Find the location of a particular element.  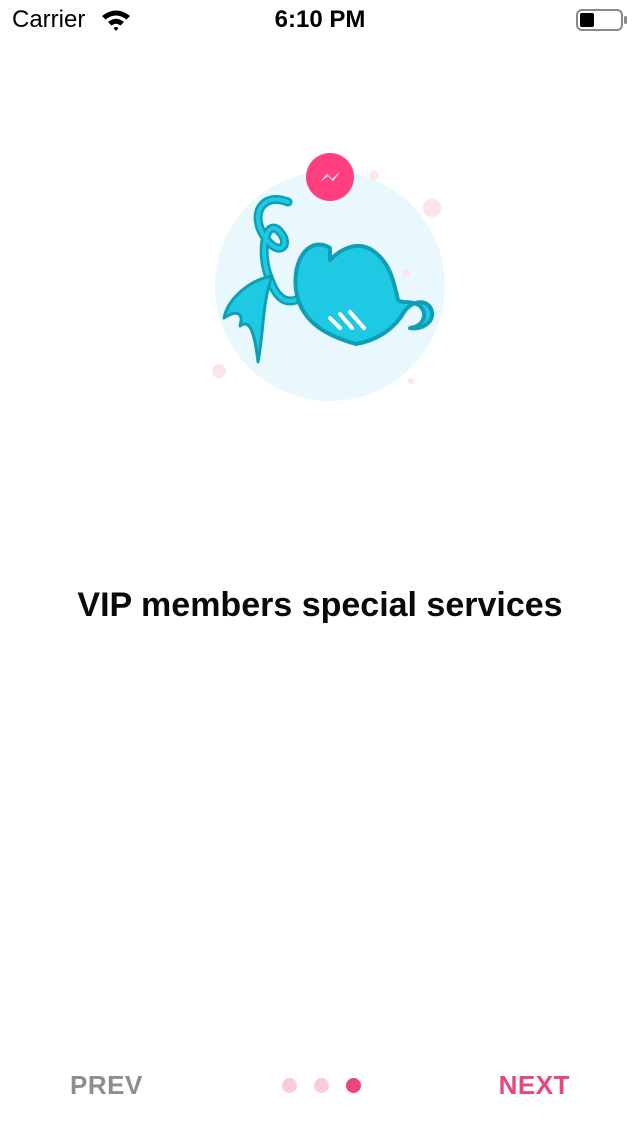

battery-icon is located at coordinates (601, 20).